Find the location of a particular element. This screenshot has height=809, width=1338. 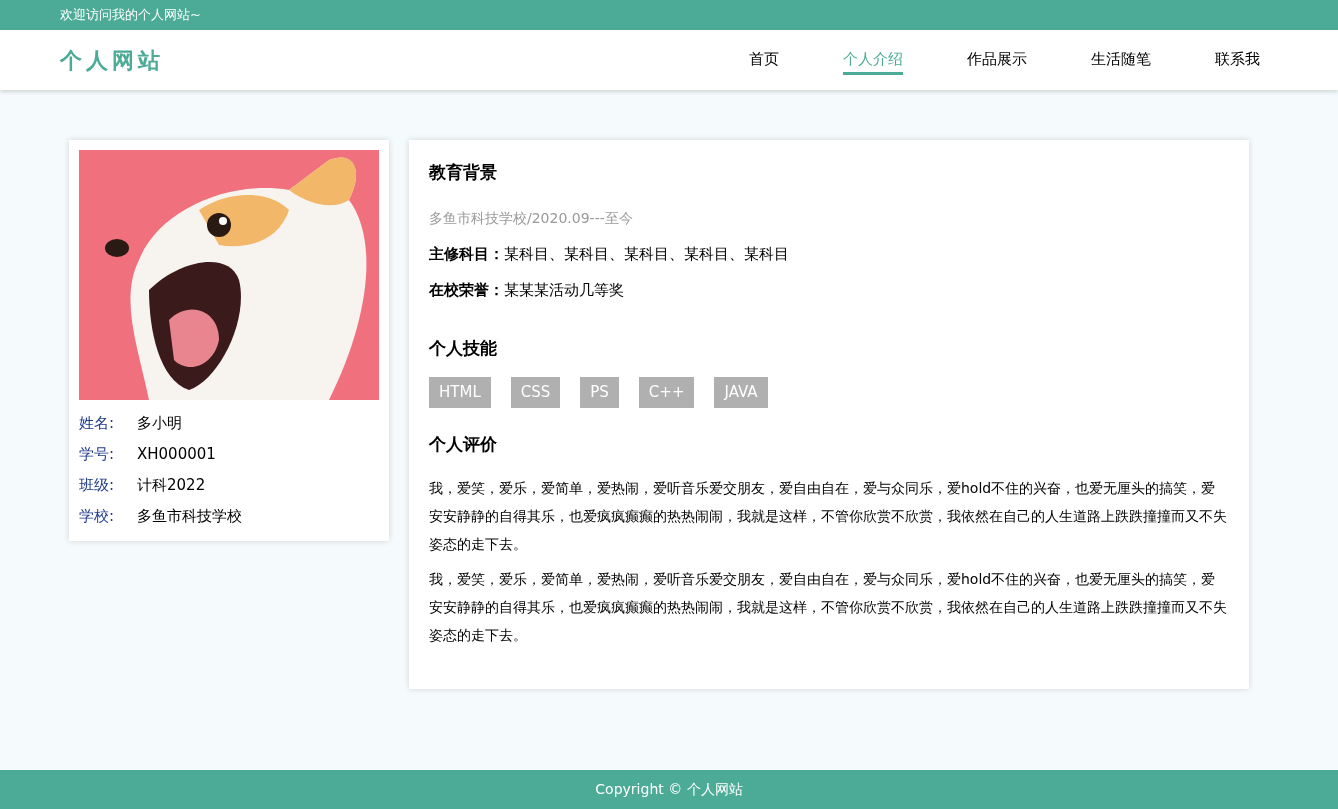

item-label: 在校荣誉： is located at coordinates (466, 290).